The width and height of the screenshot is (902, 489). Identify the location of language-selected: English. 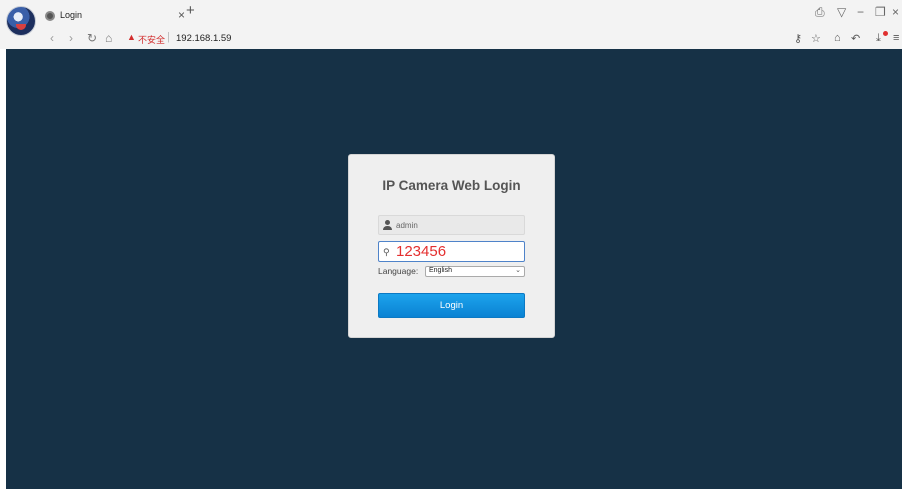
(440, 270).